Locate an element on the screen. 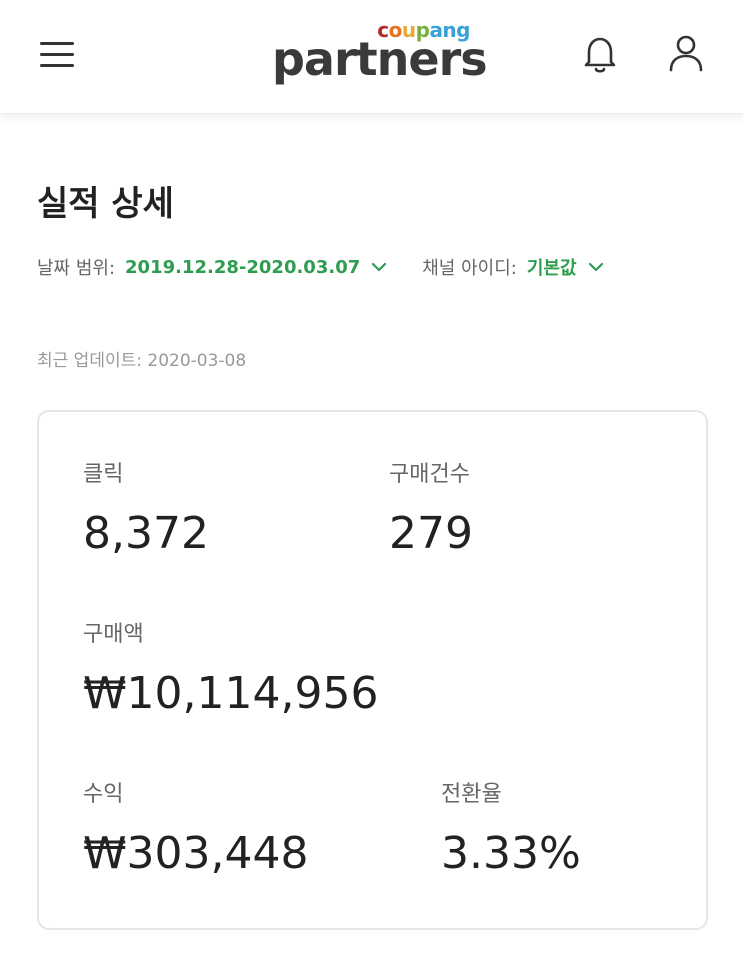 This screenshot has height=970, width=743. orders-value: 279 is located at coordinates (431, 533).